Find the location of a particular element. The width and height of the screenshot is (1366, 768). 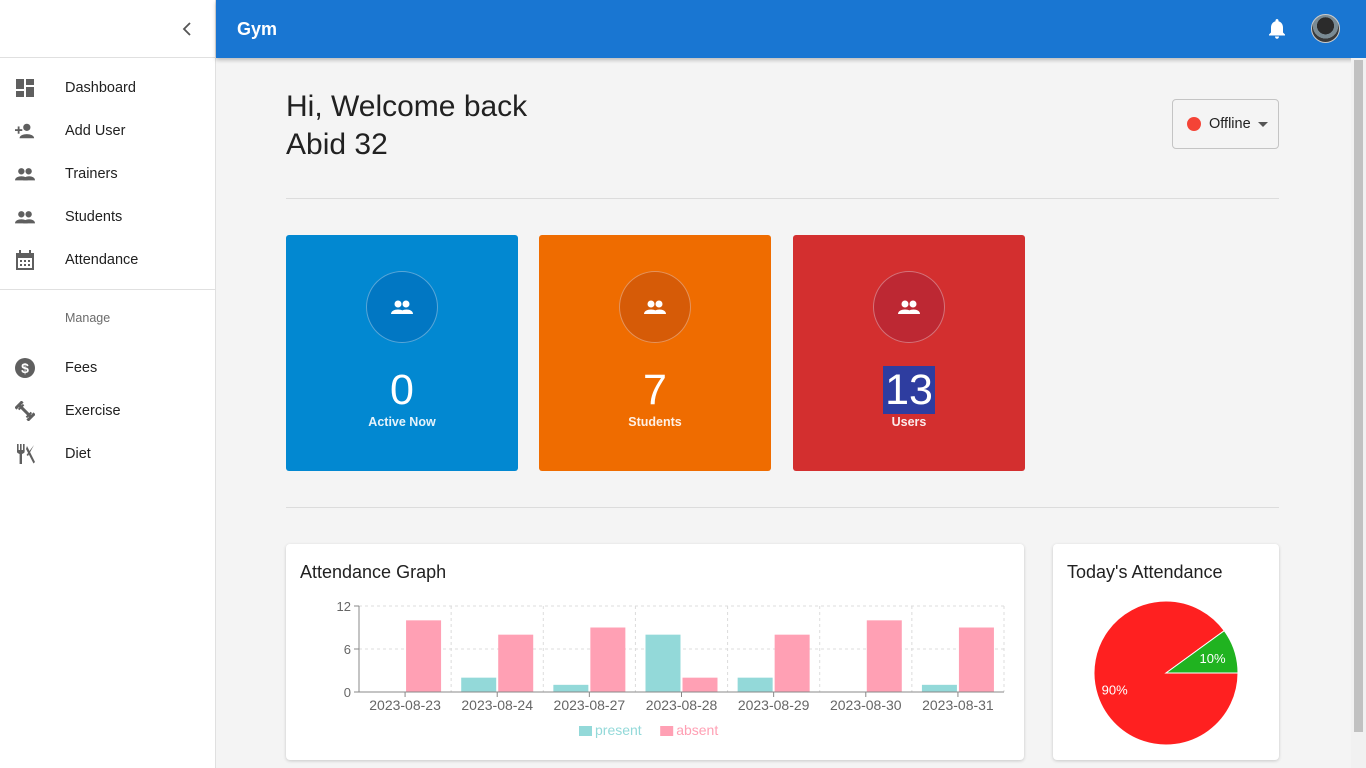

sidebar-item-trainers: Trainers is located at coordinates (107, 173).